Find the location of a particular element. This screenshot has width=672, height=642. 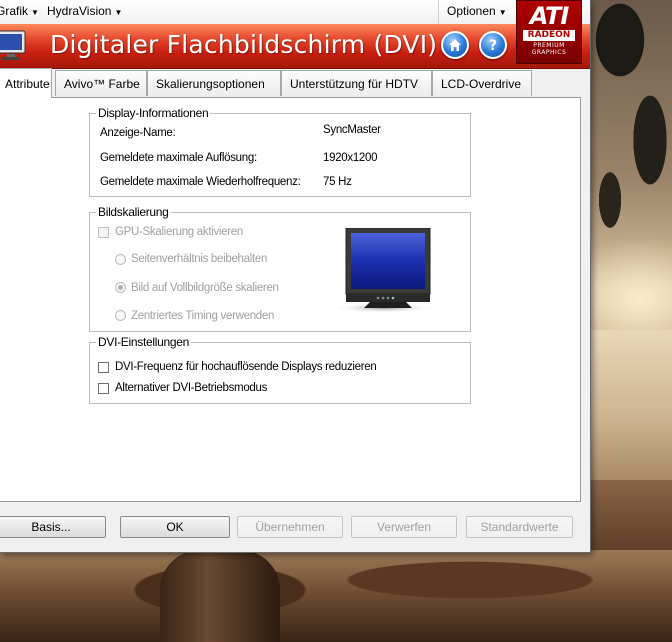

dvi-group: DVI-Einstellungen is located at coordinates (280, 369).